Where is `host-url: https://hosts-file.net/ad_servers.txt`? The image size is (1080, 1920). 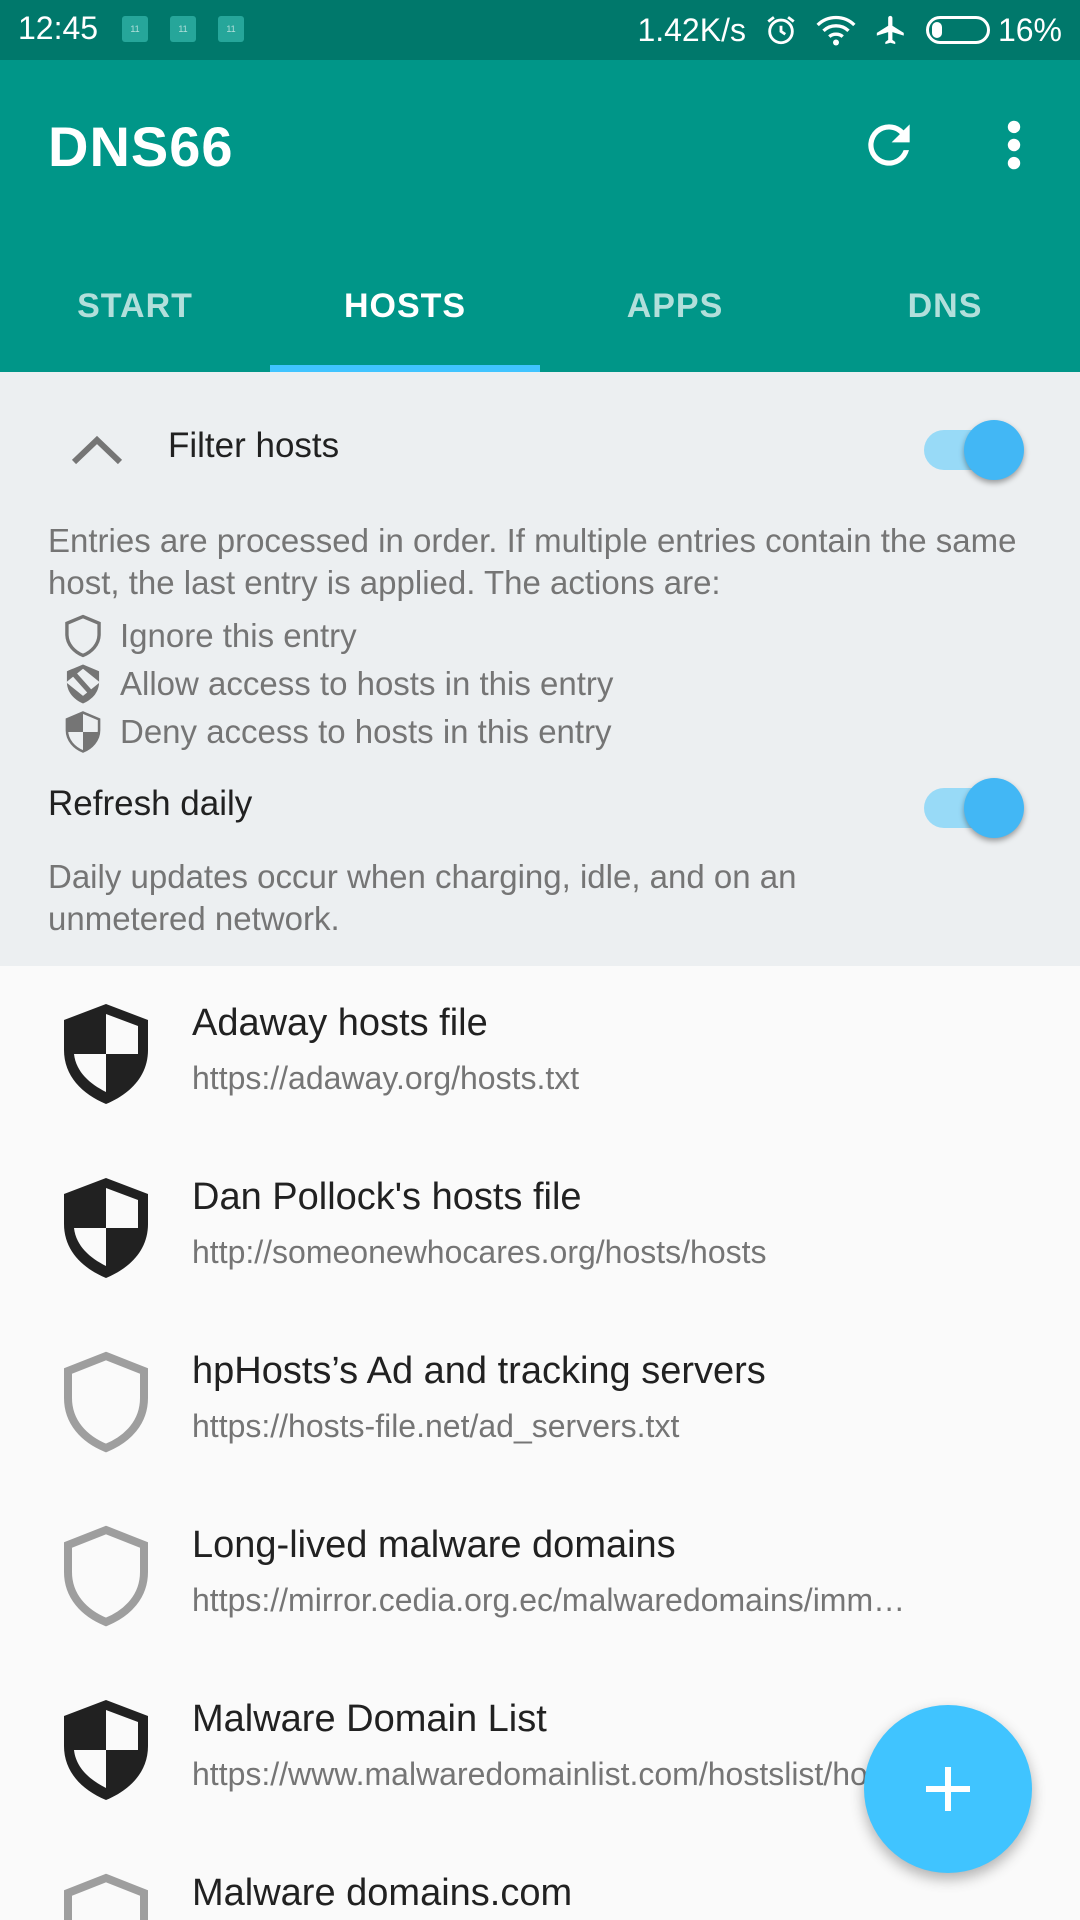
host-url: https://hosts-file.net/ad_servers.txt is located at coordinates (436, 1426).